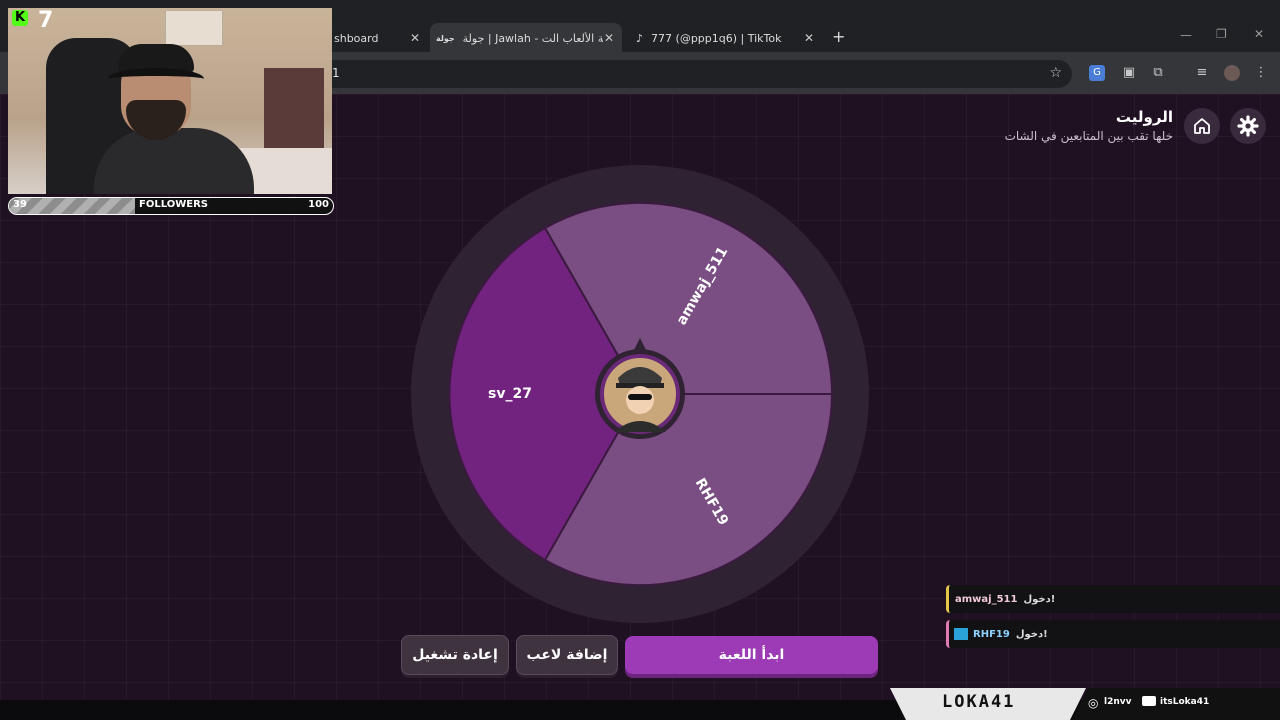  Describe the element at coordinates (380, 38) in the screenshot. I see `tab-dashboard: shboard ✕` at that location.